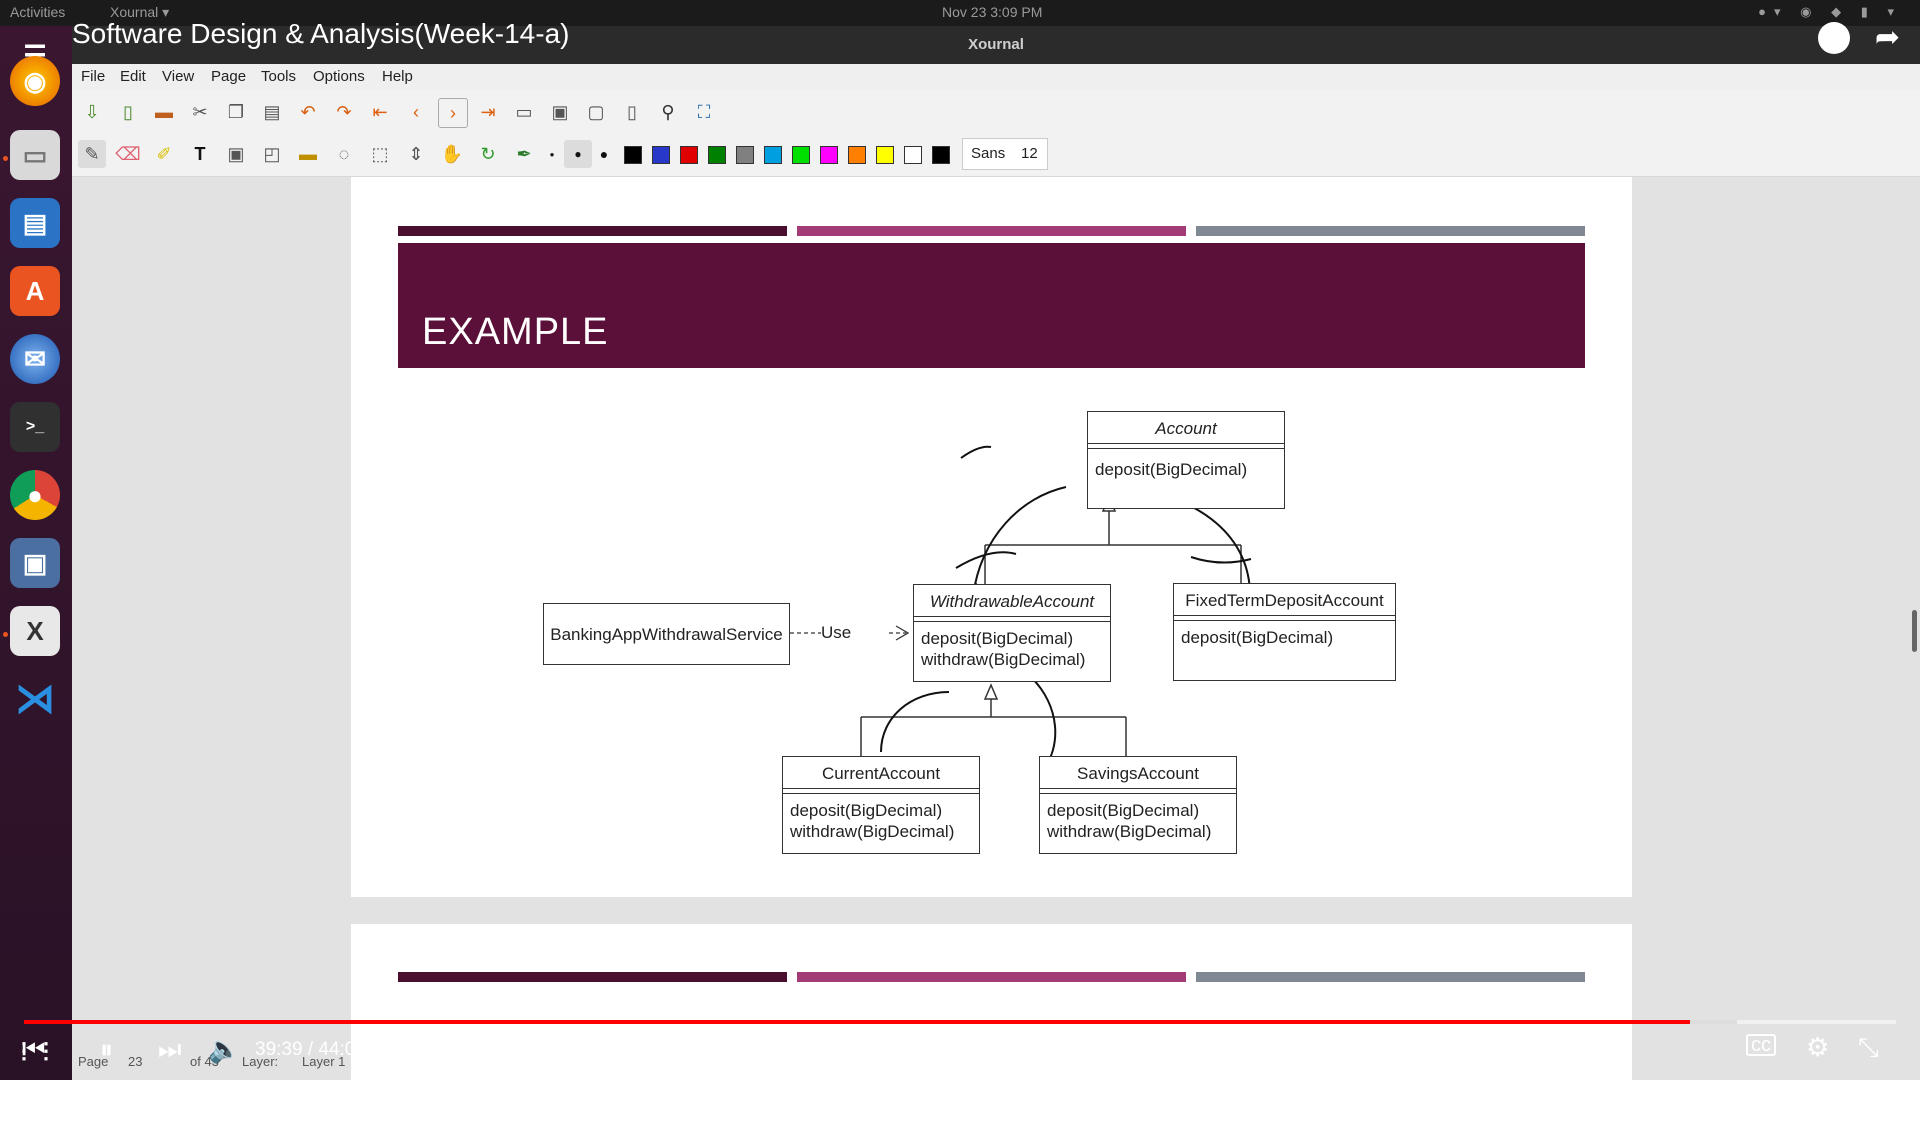 The image size is (1920, 1124). Describe the element at coordinates (1129, 831) in the screenshot. I see `method: withdraw(BigDecimal)` at that location.